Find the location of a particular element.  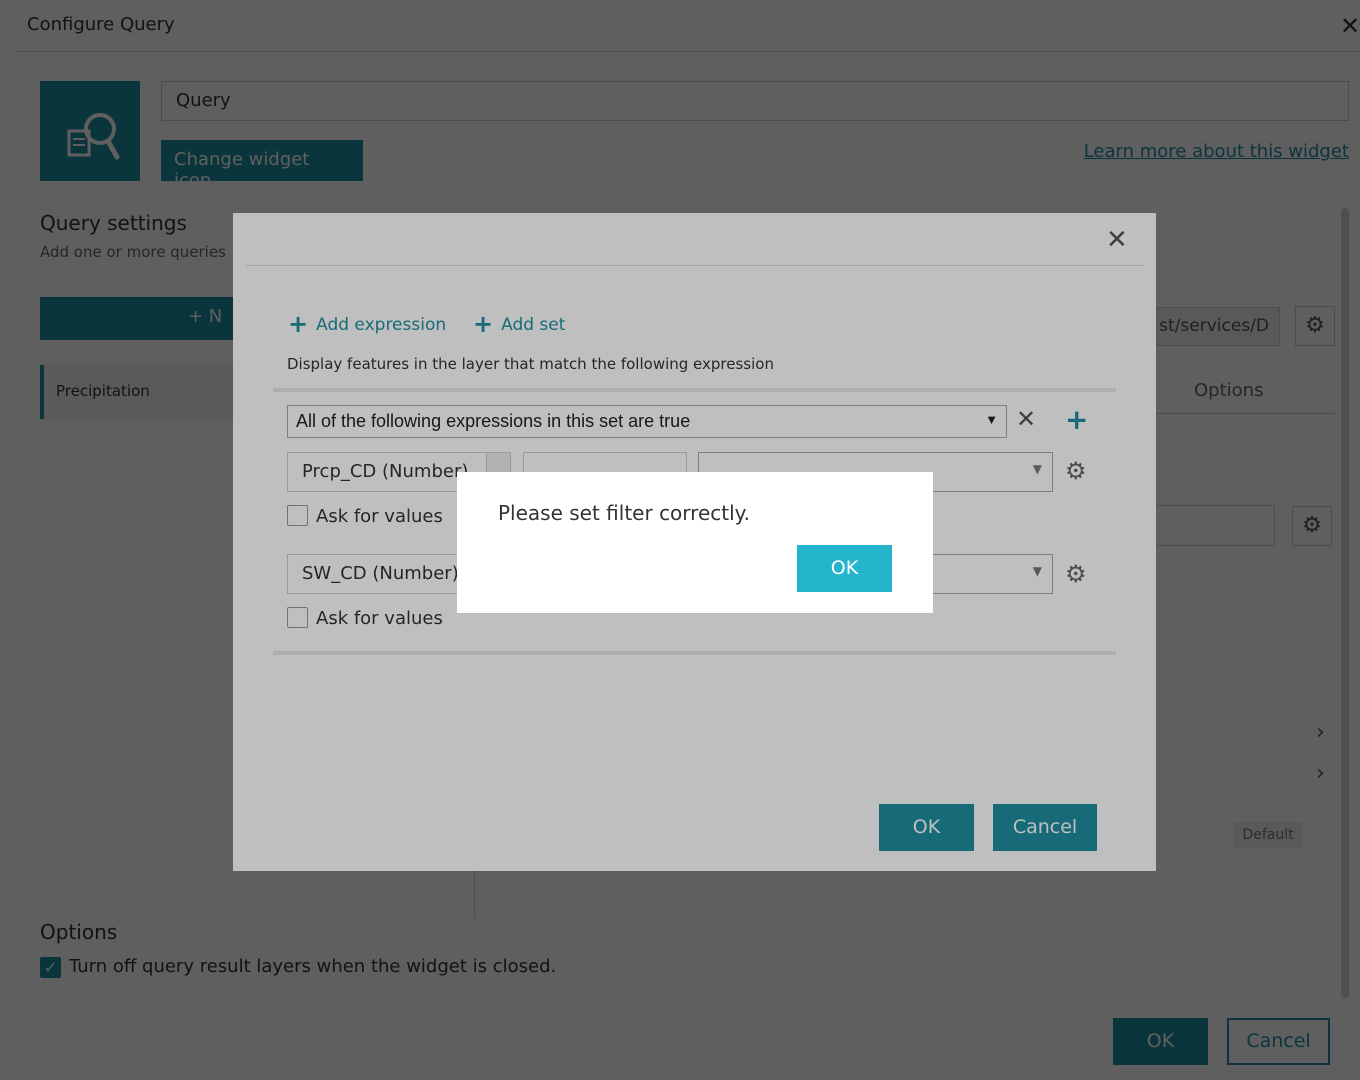

alert-ok-button: OK is located at coordinates (844, 568).